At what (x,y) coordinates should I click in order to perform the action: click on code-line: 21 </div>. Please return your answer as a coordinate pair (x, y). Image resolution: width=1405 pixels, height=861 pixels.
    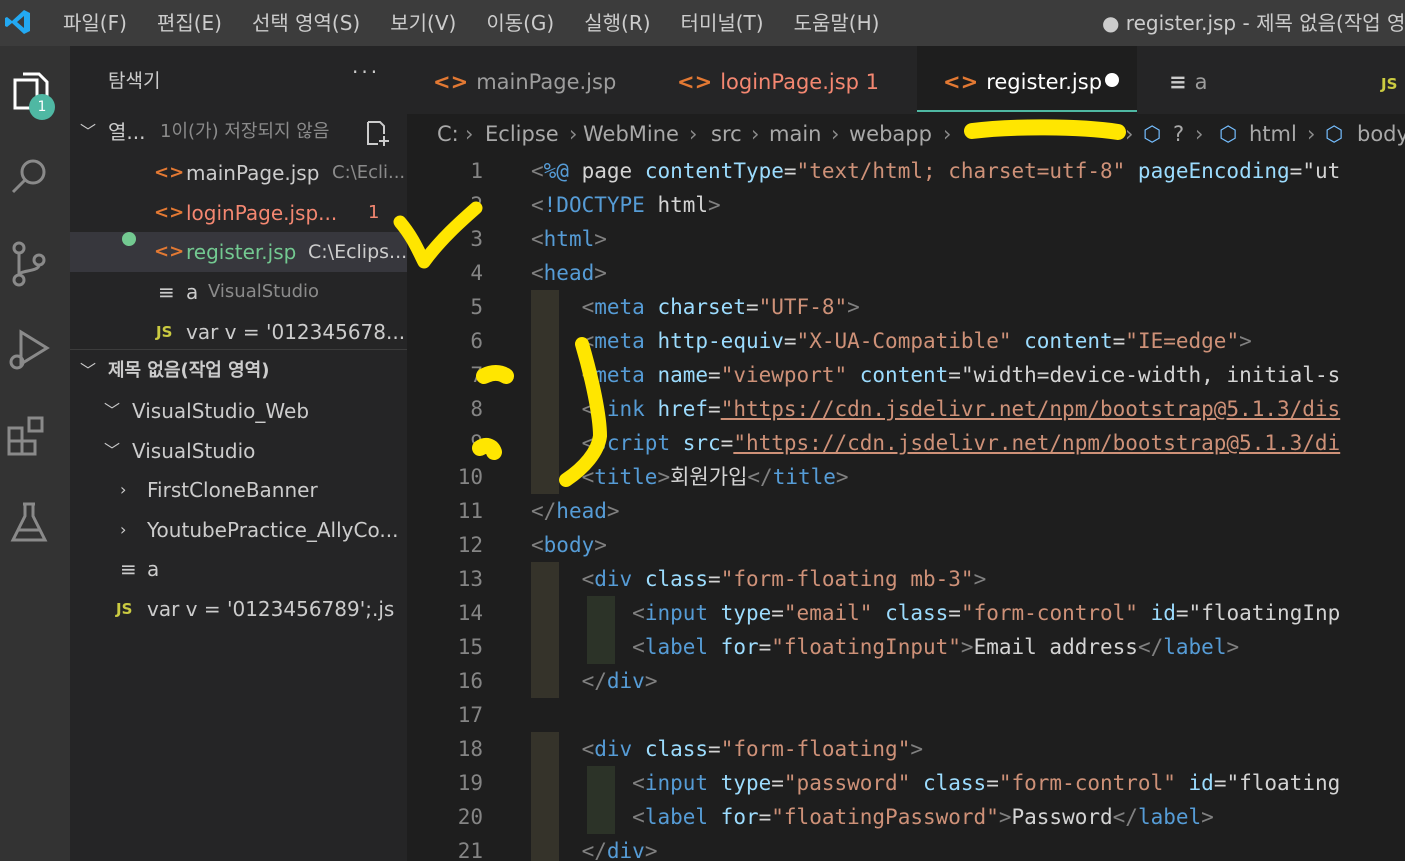
    Looking at the image, I should click on (906, 847).